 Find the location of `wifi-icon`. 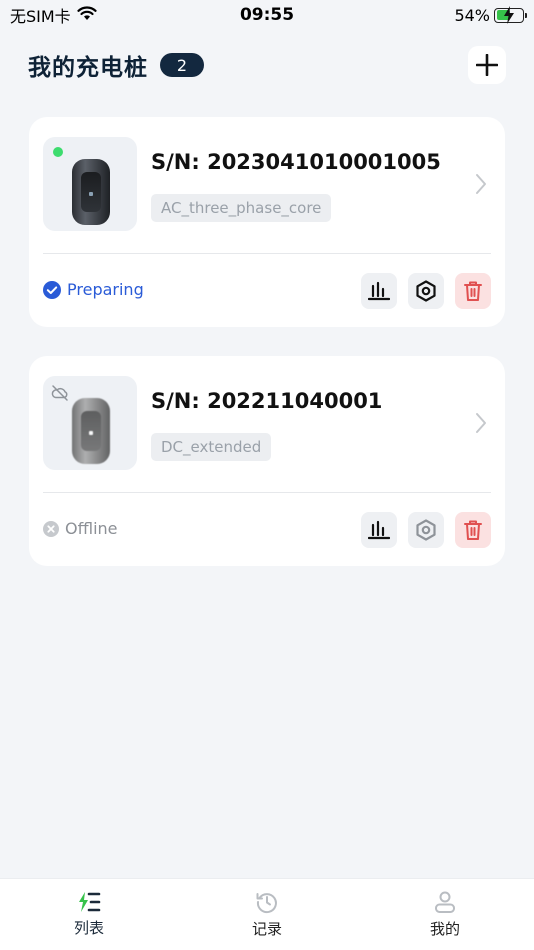

wifi-icon is located at coordinates (87, 15).